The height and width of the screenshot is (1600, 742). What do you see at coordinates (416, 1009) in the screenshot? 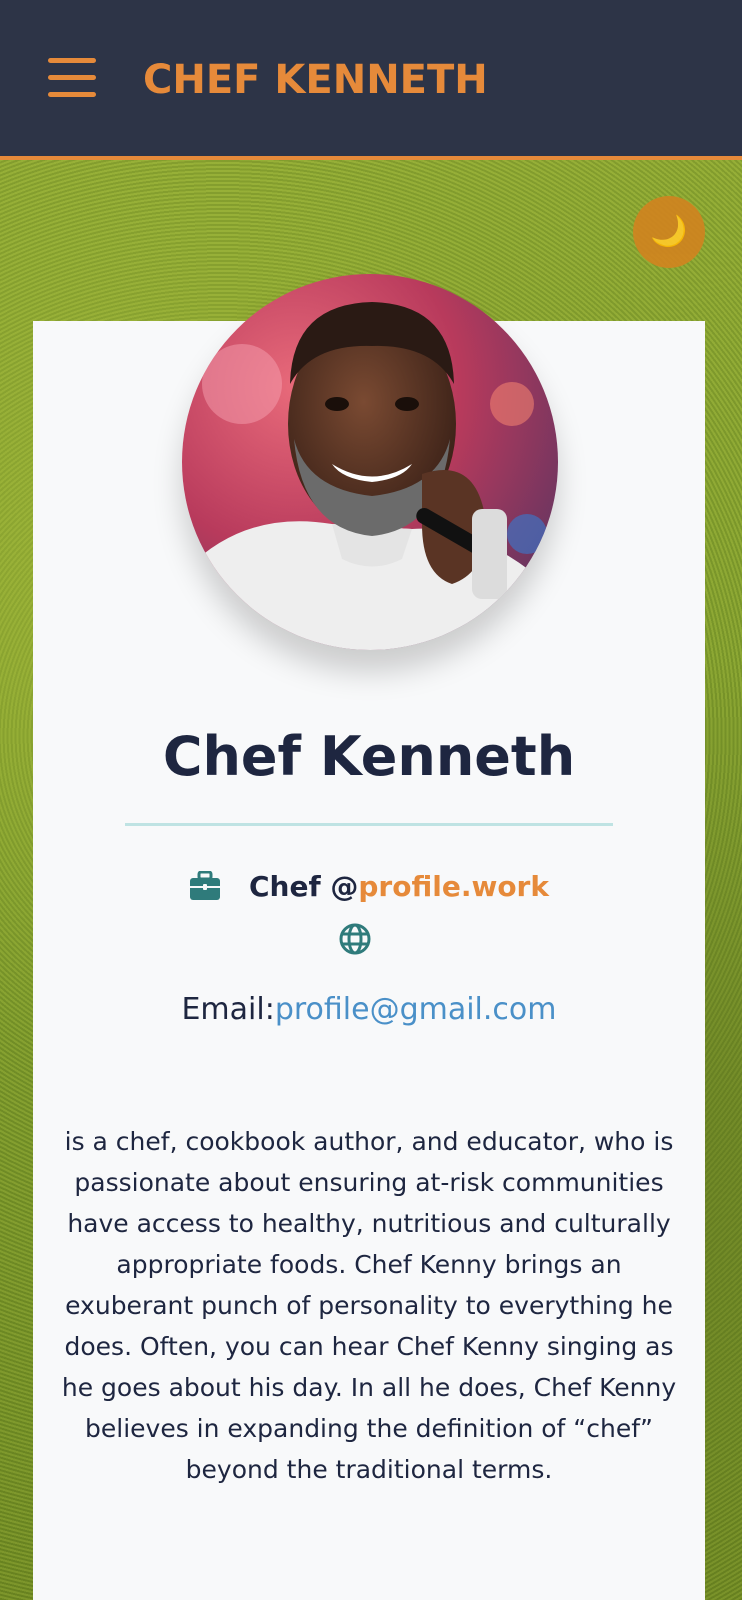
I see `email-link: profile@gmail.com` at bounding box center [416, 1009].